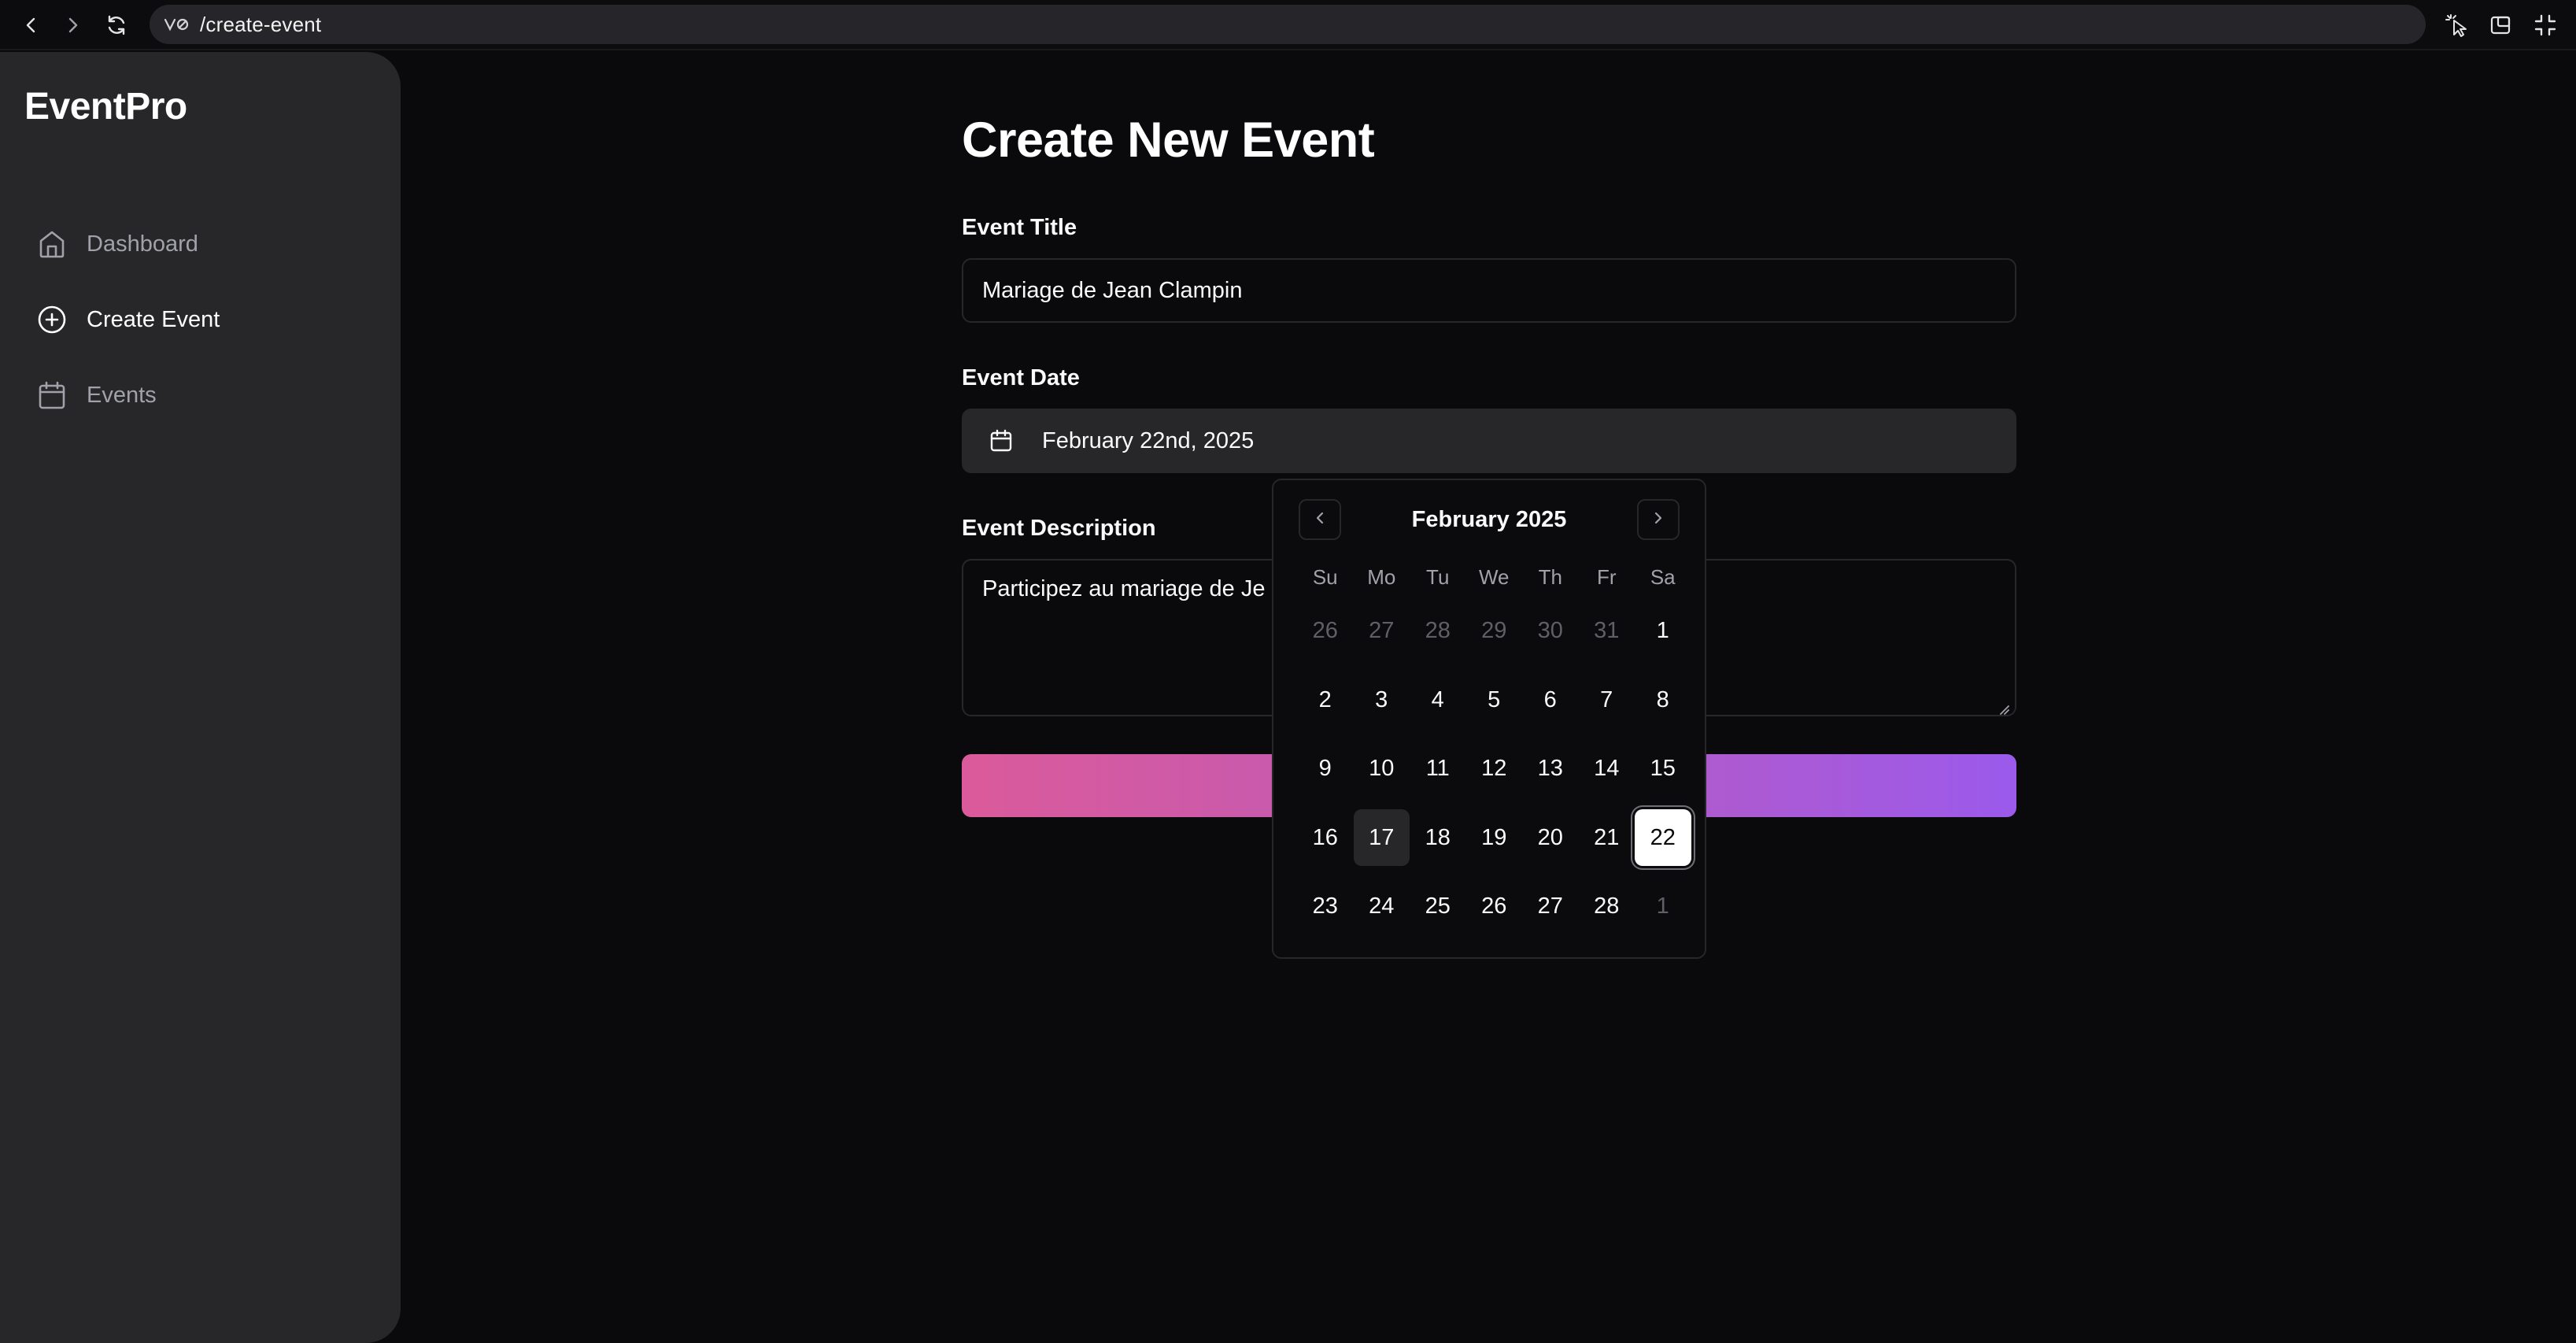  I want to click on reload-icon, so click(116, 25).